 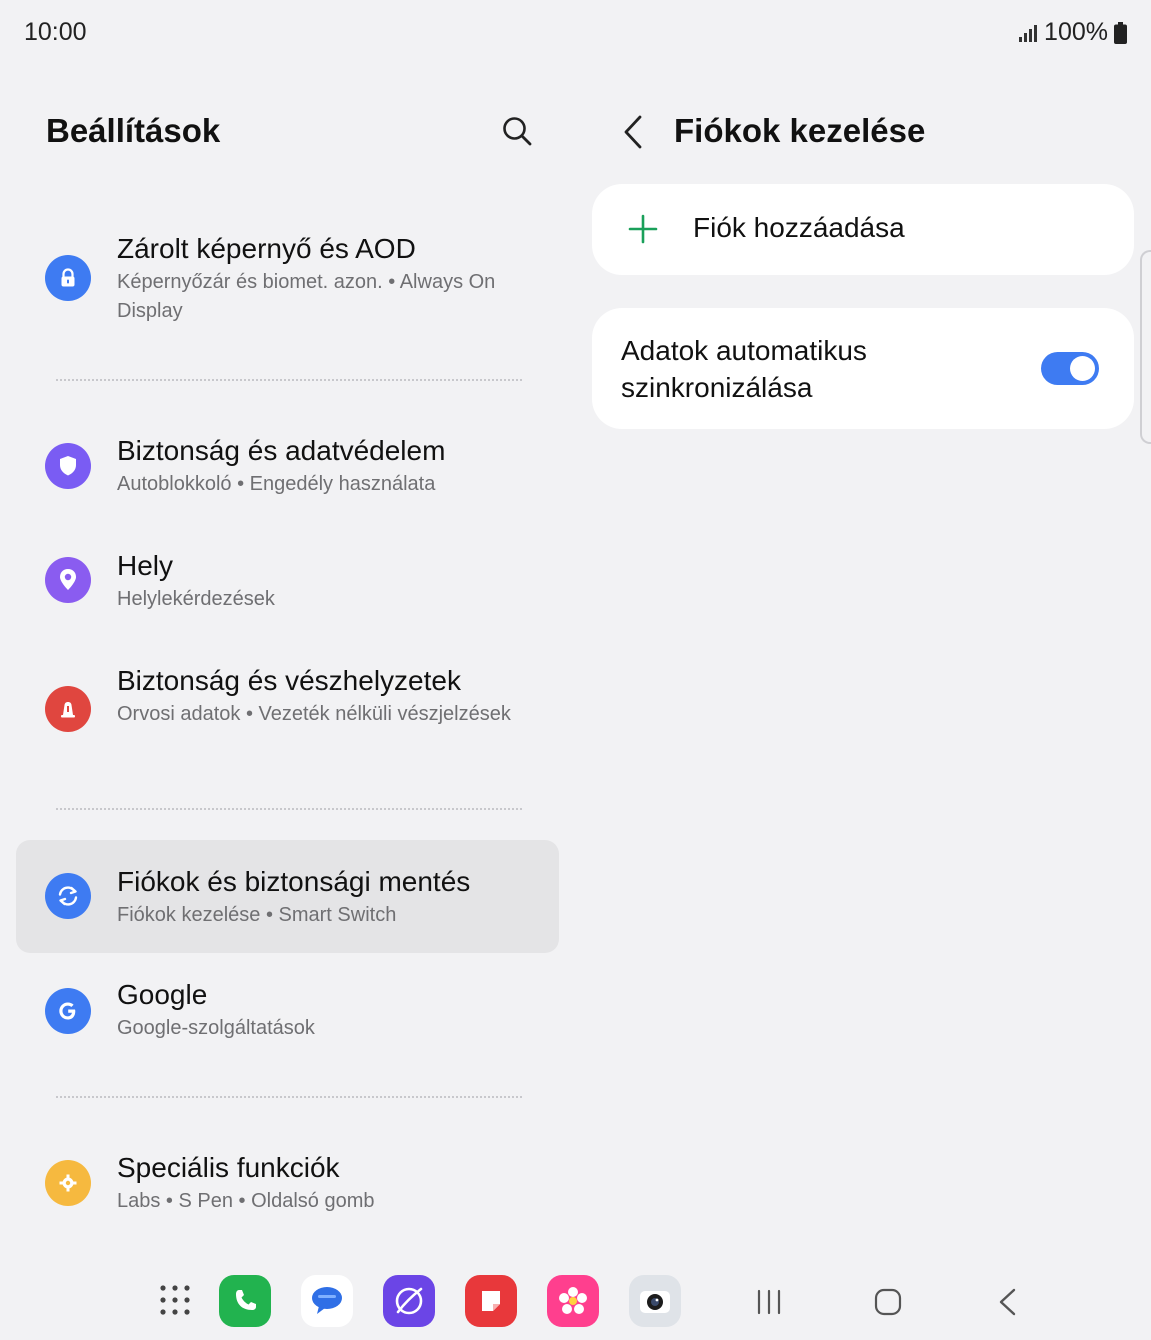 I want to click on auto-sync-row: Adatok automatikus szinkronizálása, so click(x=863, y=368).